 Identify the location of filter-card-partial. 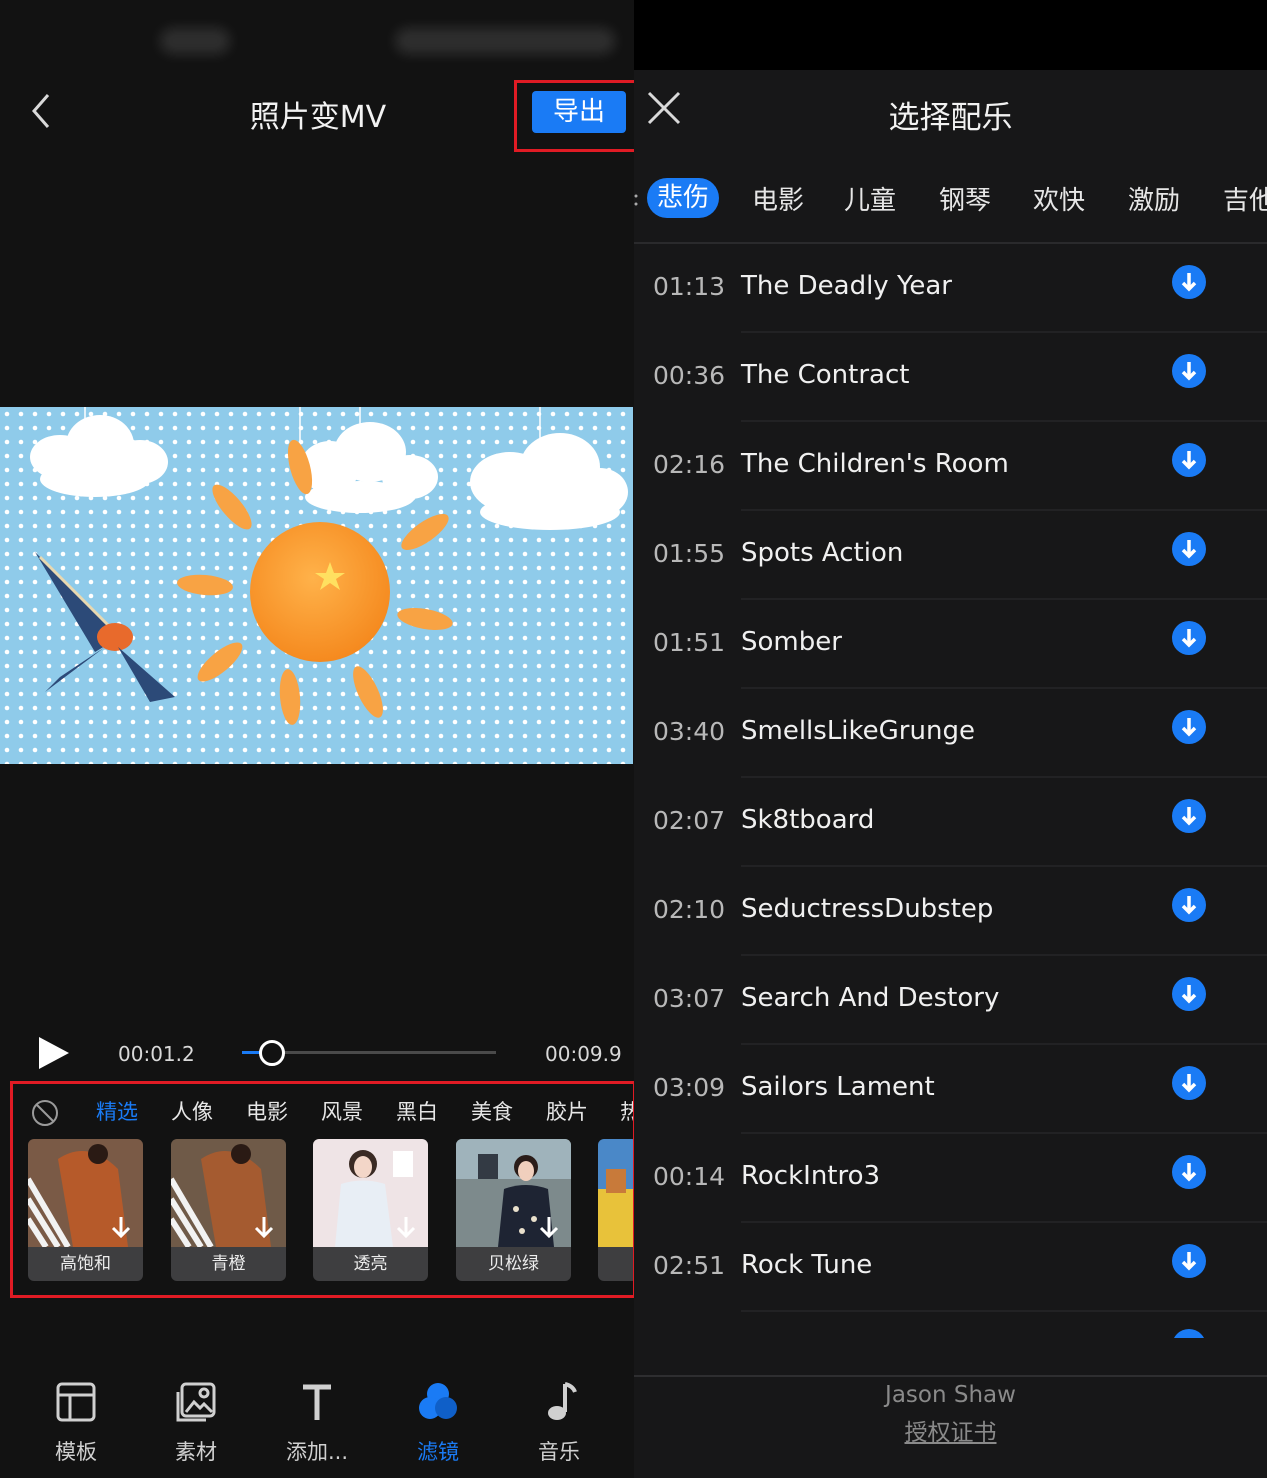
(615, 1210).